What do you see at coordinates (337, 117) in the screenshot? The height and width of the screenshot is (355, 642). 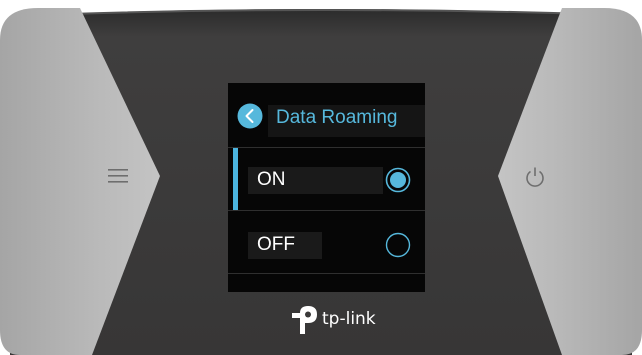 I see `screen-title: Data Roaming` at bounding box center [337, 117].